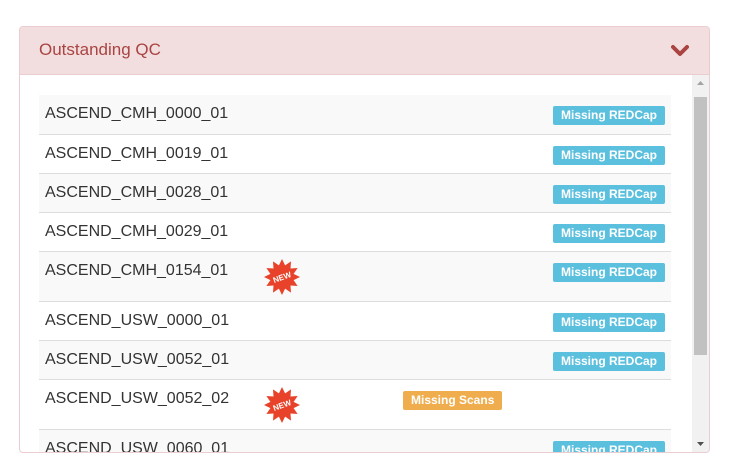  I want to click on list-item: ASCEND_CMH_0019_01 Missing REDCap, so click(355, 153).